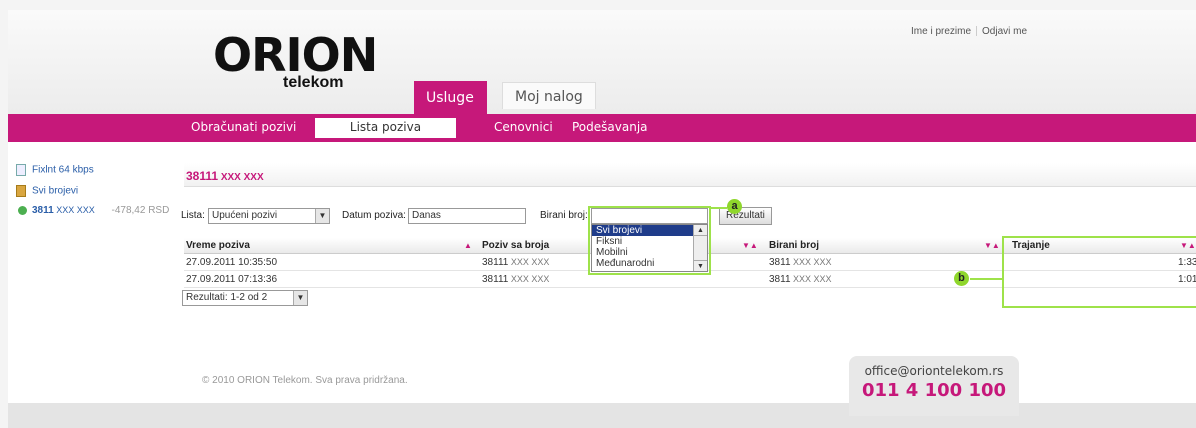  What do you see at coordinates (243, 127) in the screenshot?
I see `nav-obracunati-pozivi: Obračunati pozivi` at bounding box center [243, 127].